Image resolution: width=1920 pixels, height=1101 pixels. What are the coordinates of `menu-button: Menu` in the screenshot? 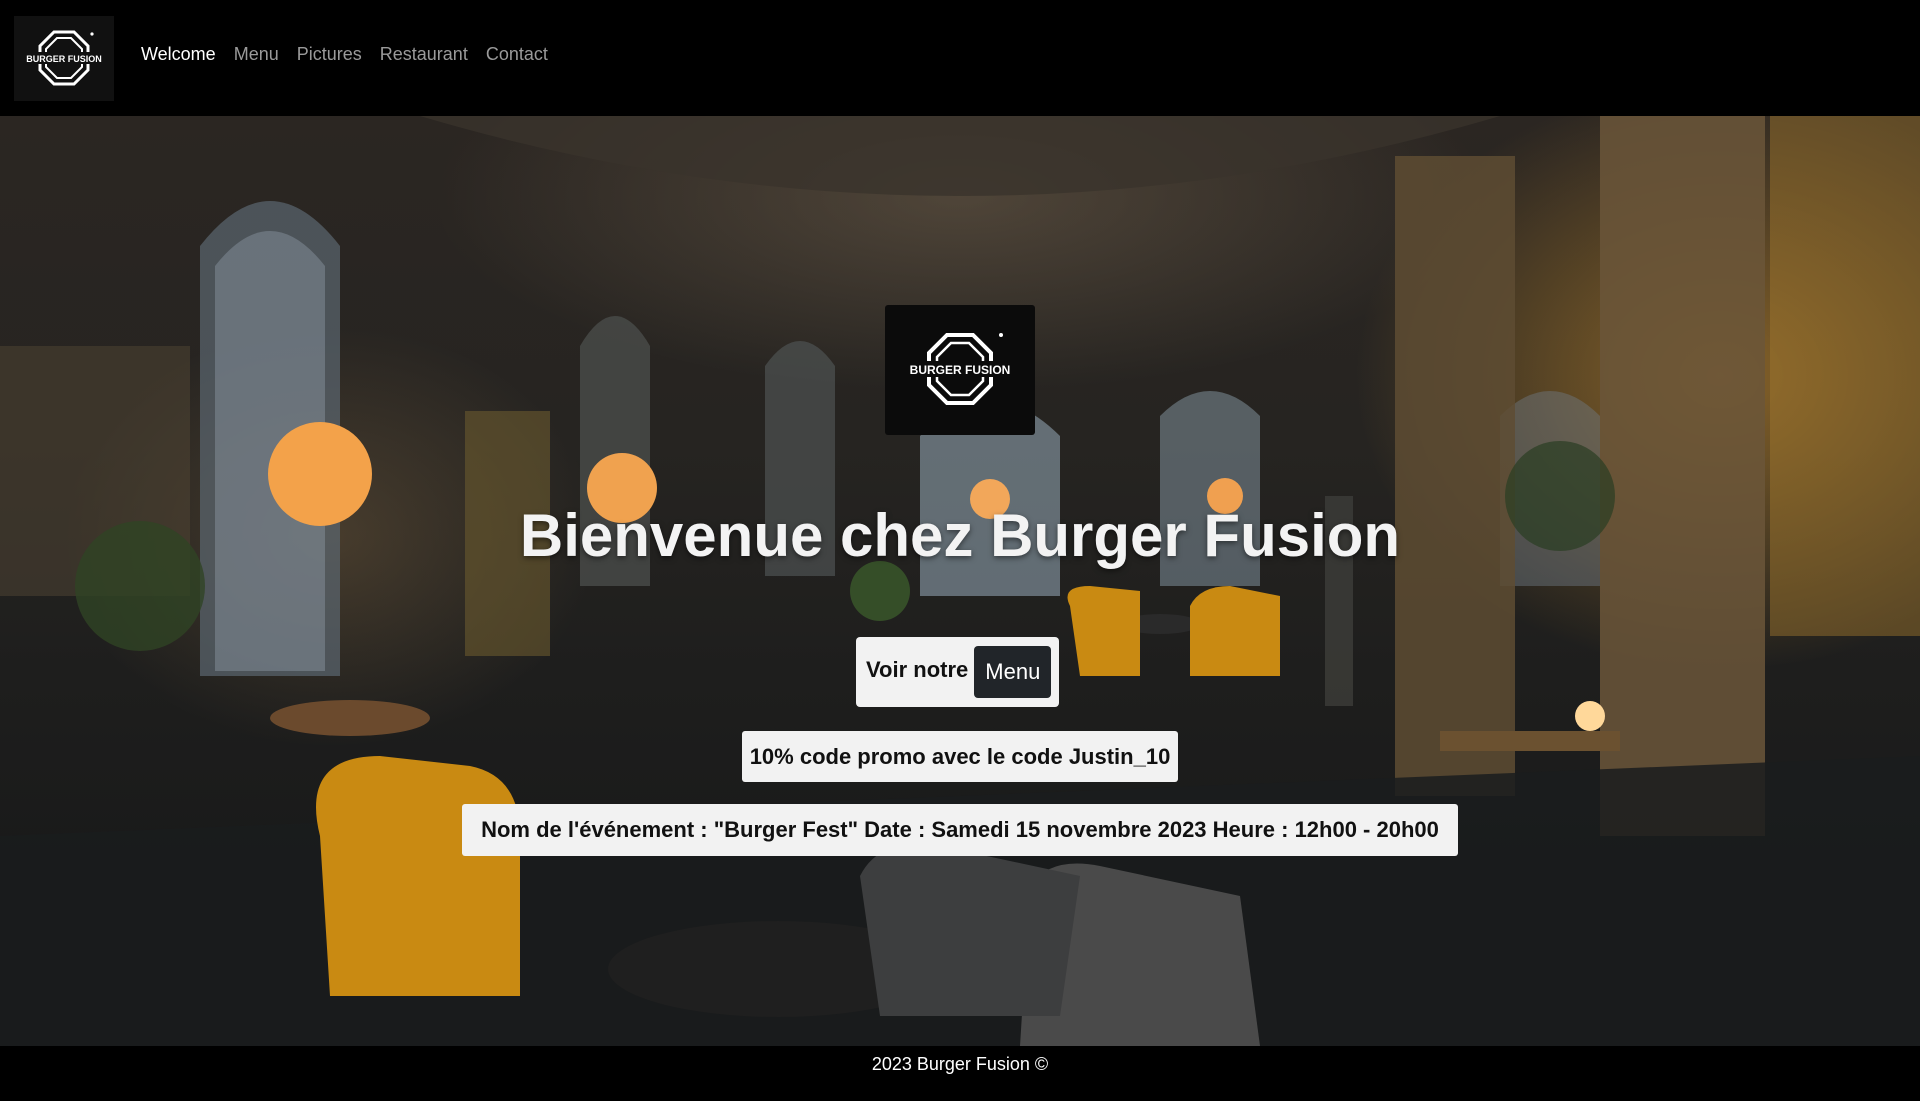 It's located at (1013, 672).